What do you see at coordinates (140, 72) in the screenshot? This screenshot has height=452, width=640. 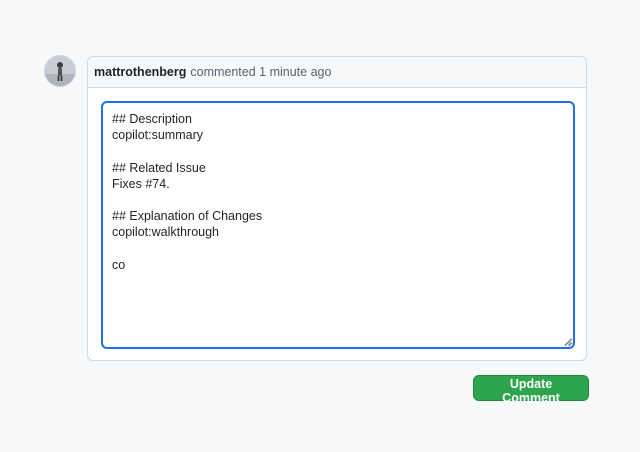 I see `author-link: mattrothenberg` at bounding box center [140, 72].